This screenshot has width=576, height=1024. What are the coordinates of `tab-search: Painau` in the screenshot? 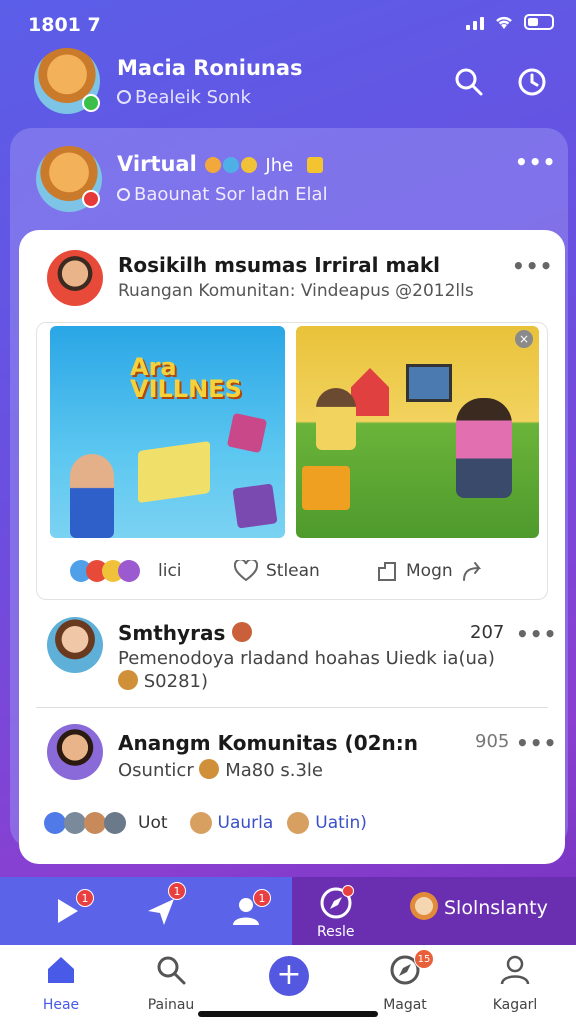 It's located at (171, 983).